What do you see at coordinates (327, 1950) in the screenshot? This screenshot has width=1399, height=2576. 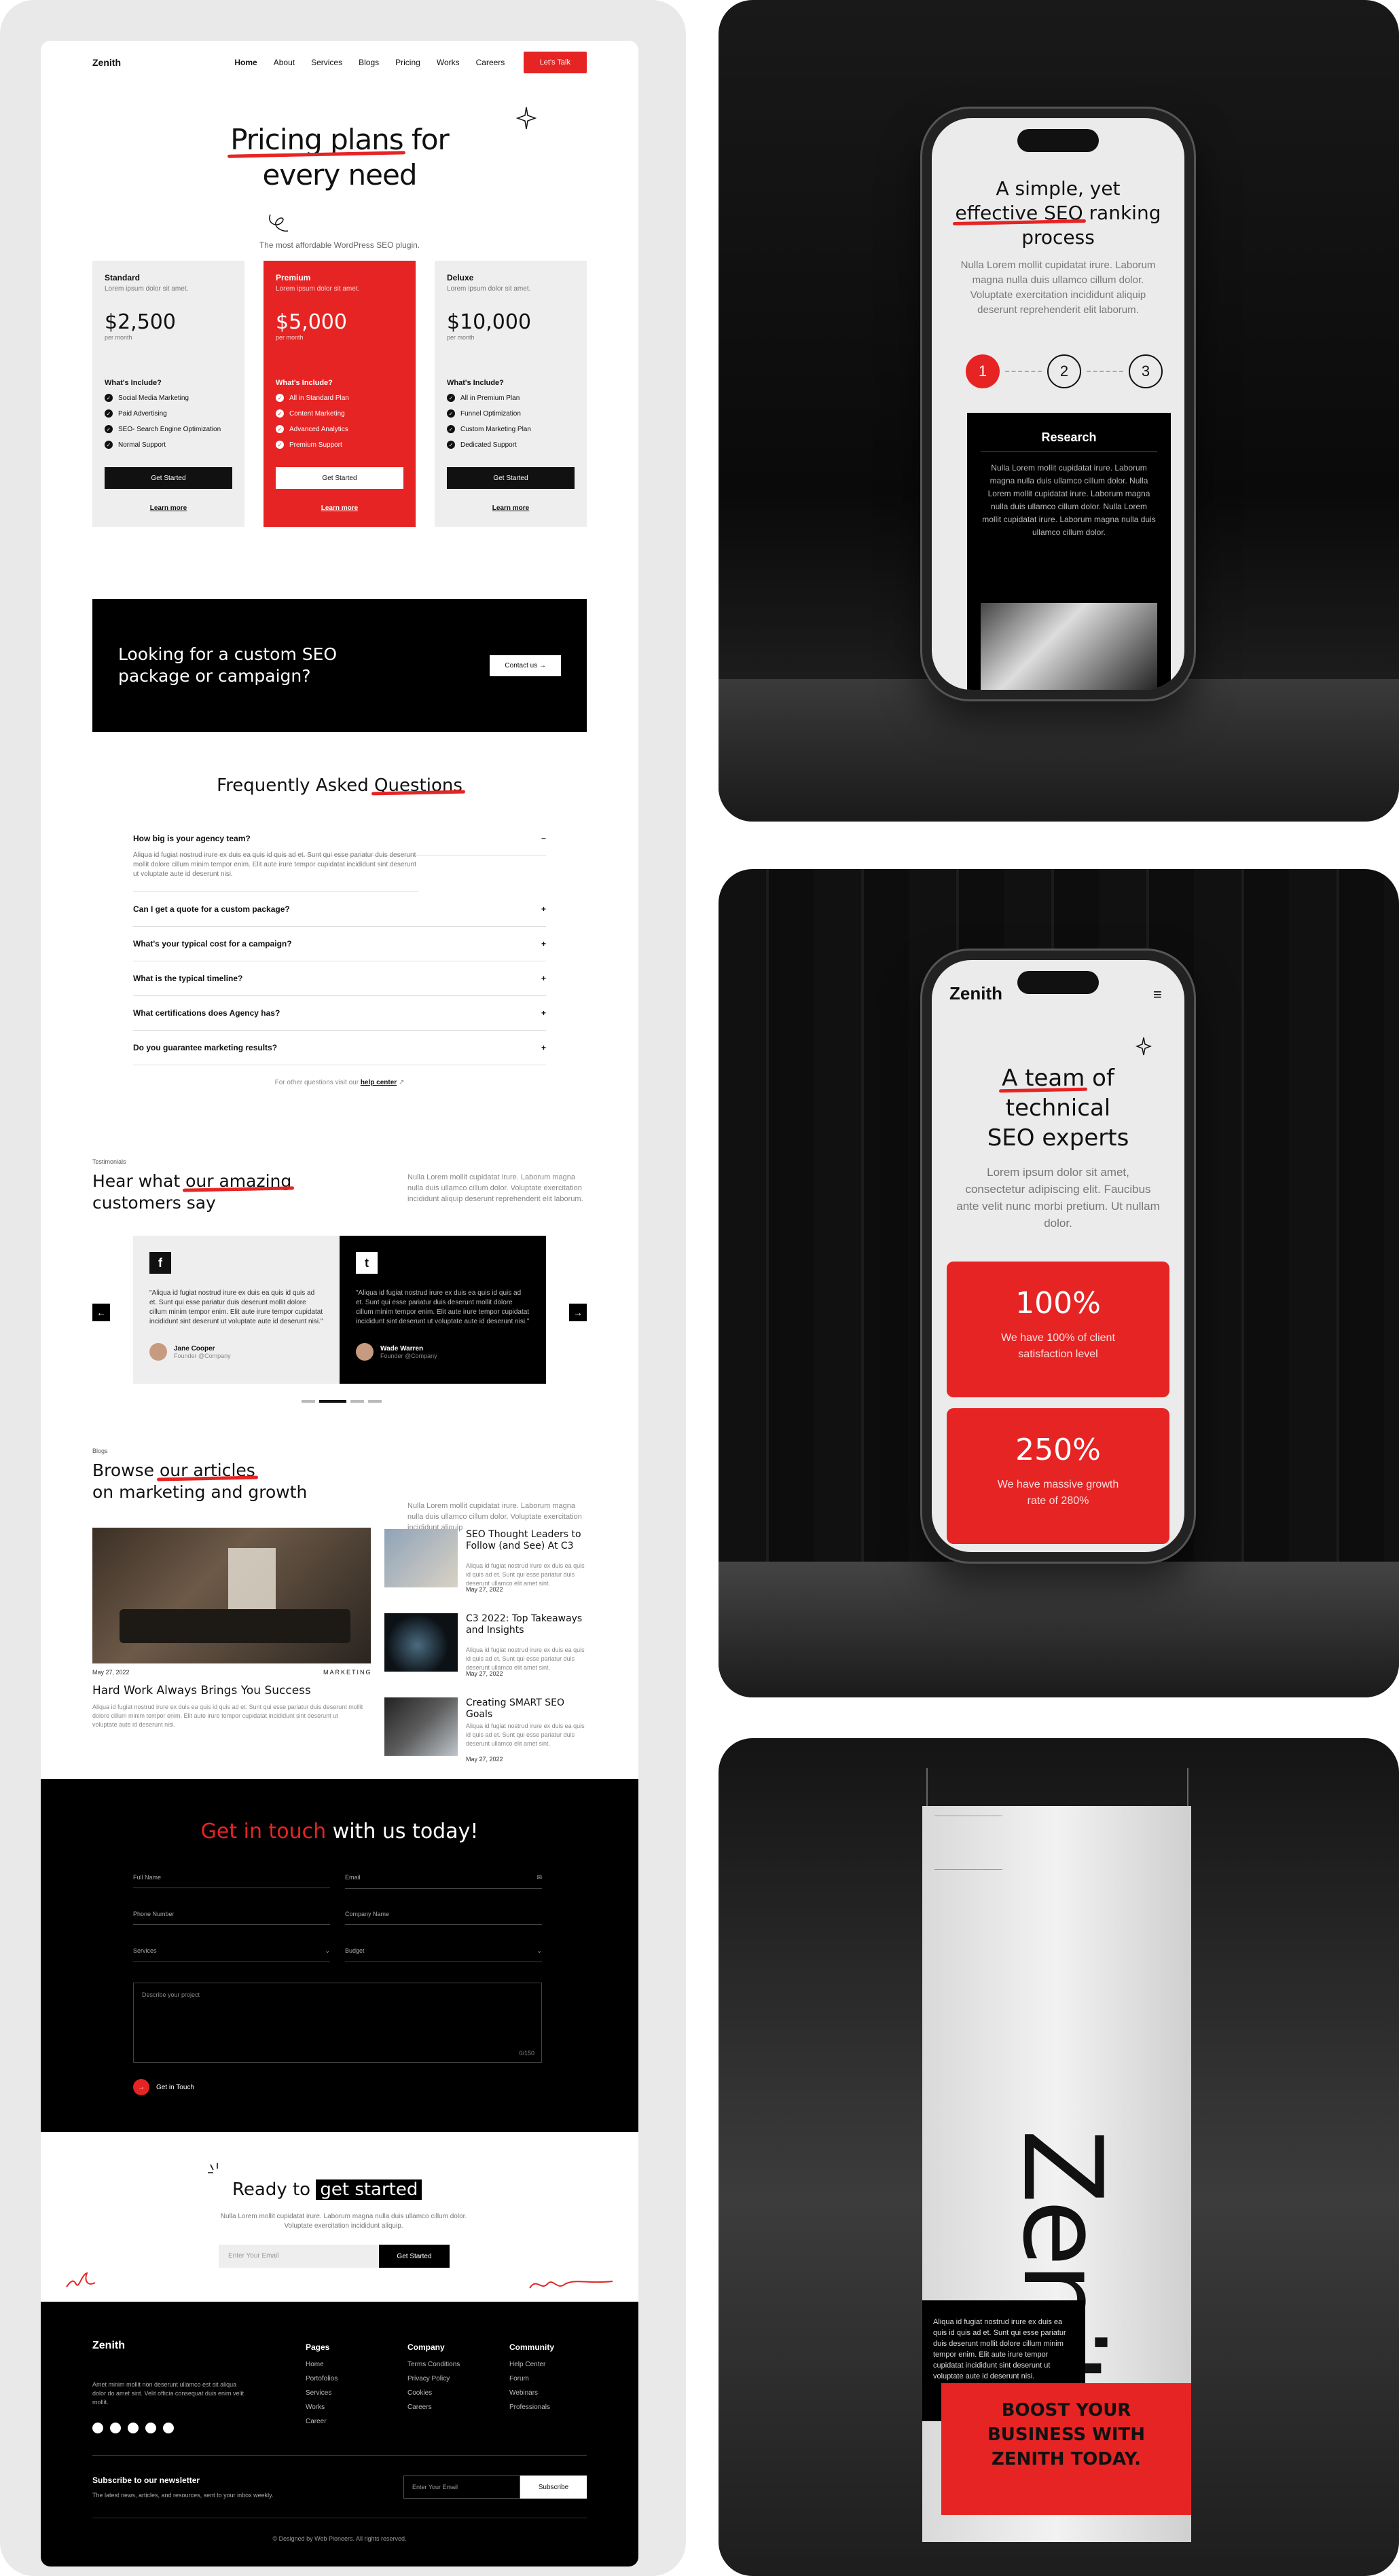 I see `chevron-down-icon: ⌄` at bounding box center [327, 1950].